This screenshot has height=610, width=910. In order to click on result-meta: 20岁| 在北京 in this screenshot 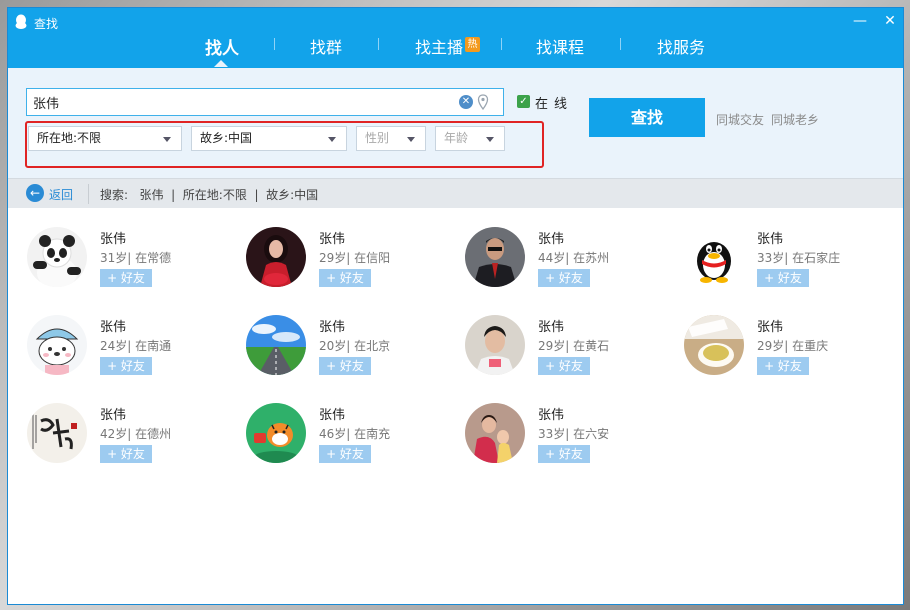, I will do `click(355, 346)`.